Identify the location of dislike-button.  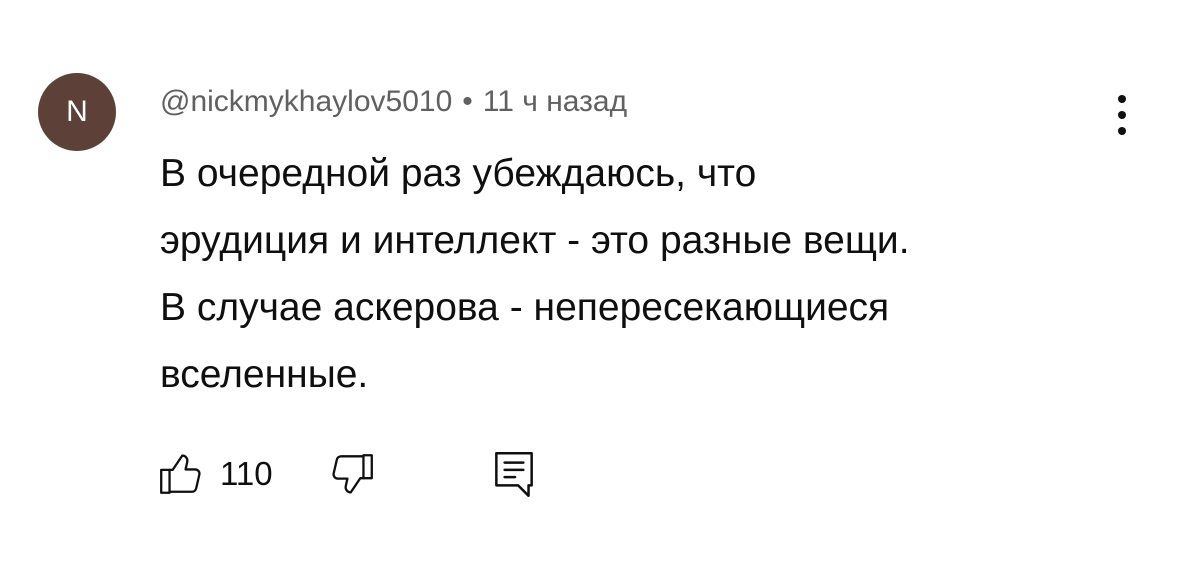
(352, 474).